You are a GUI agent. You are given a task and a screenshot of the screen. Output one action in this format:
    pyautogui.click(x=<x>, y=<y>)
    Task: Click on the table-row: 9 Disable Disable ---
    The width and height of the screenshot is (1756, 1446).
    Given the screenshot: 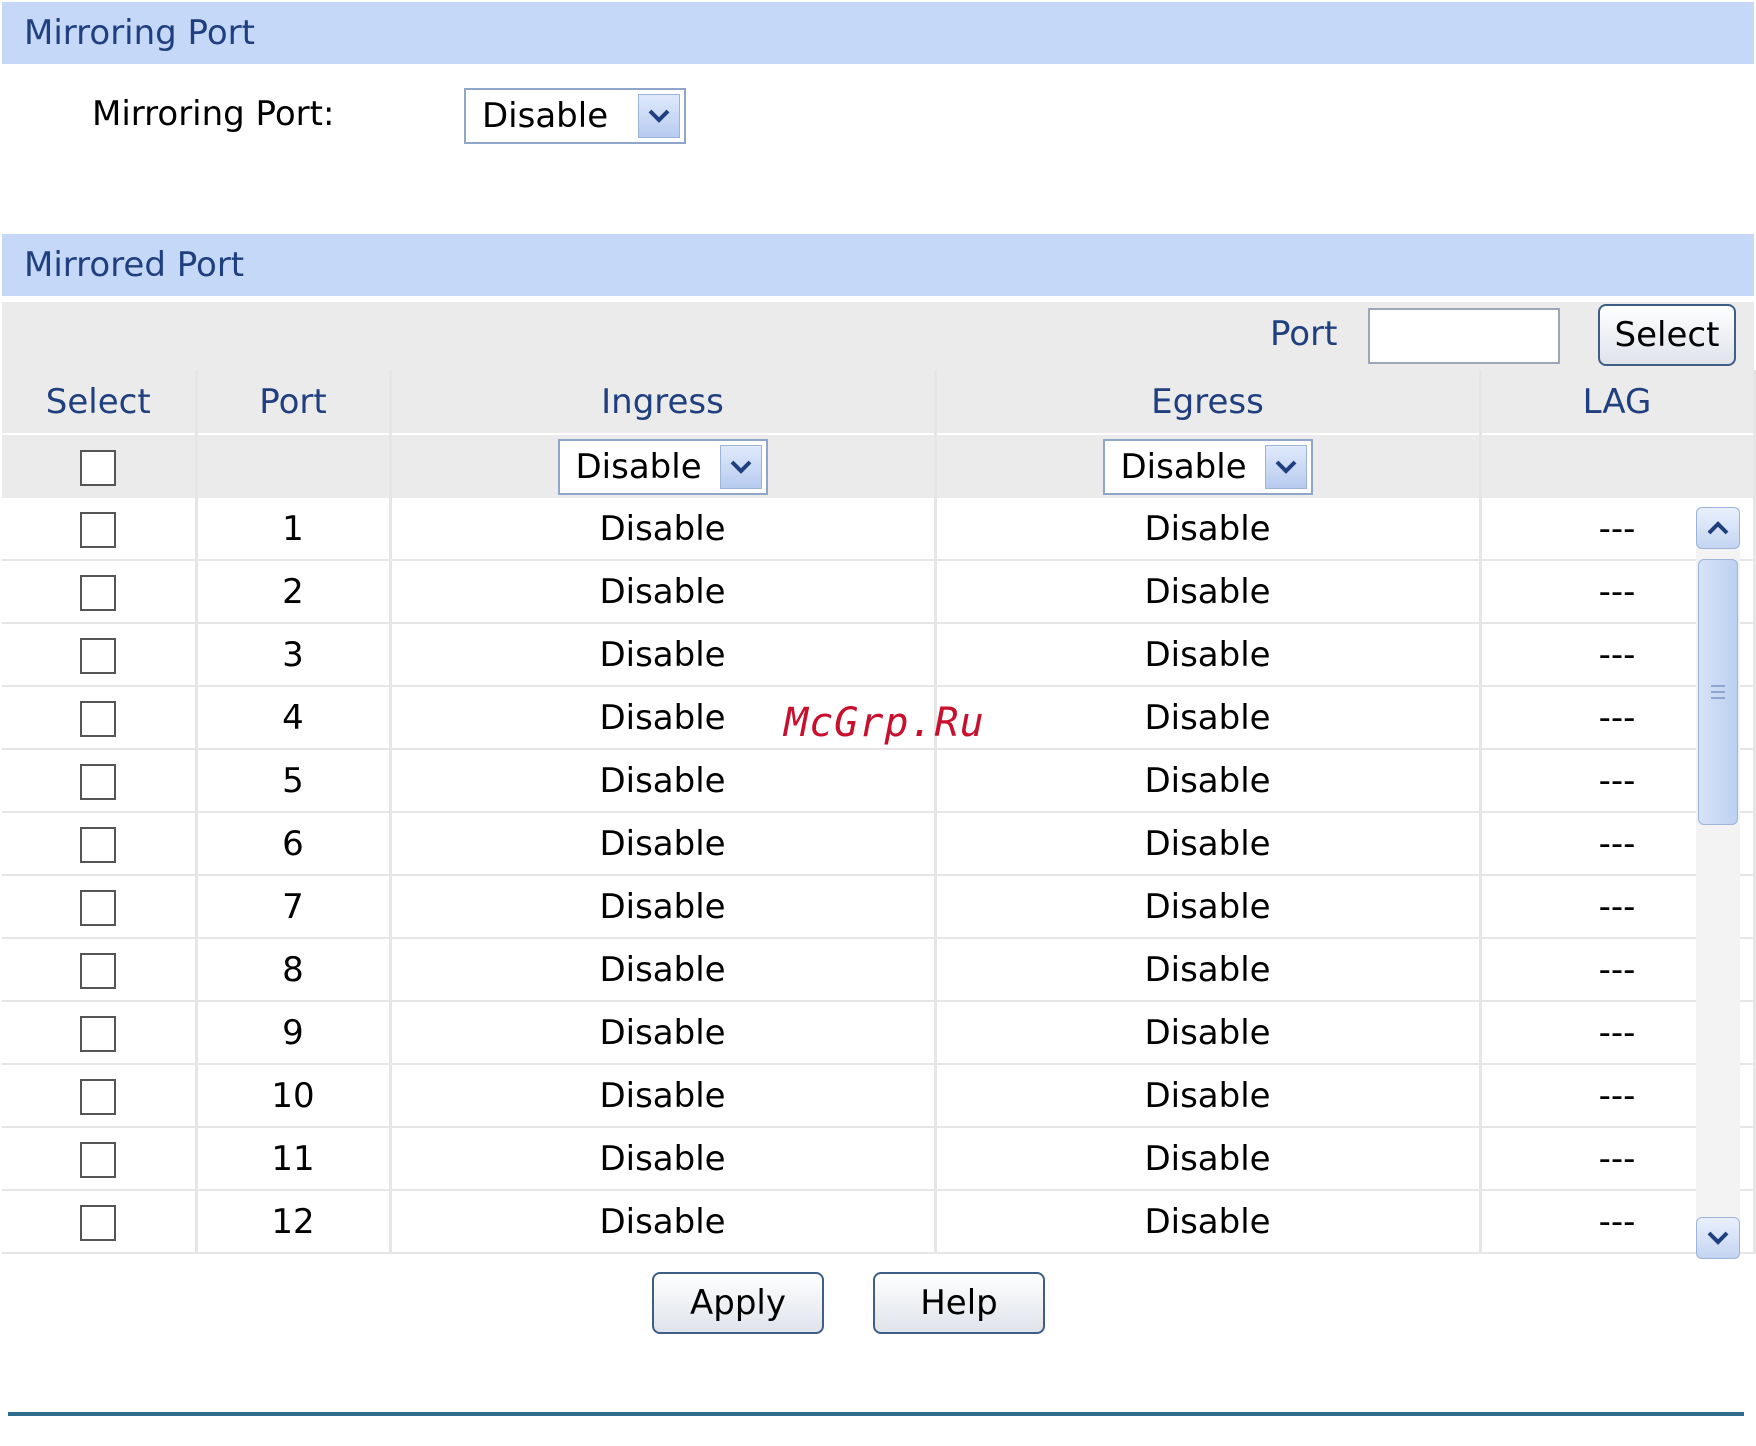 What is the action you would take?
    pyautogui.click(x=879, y=1033)
    